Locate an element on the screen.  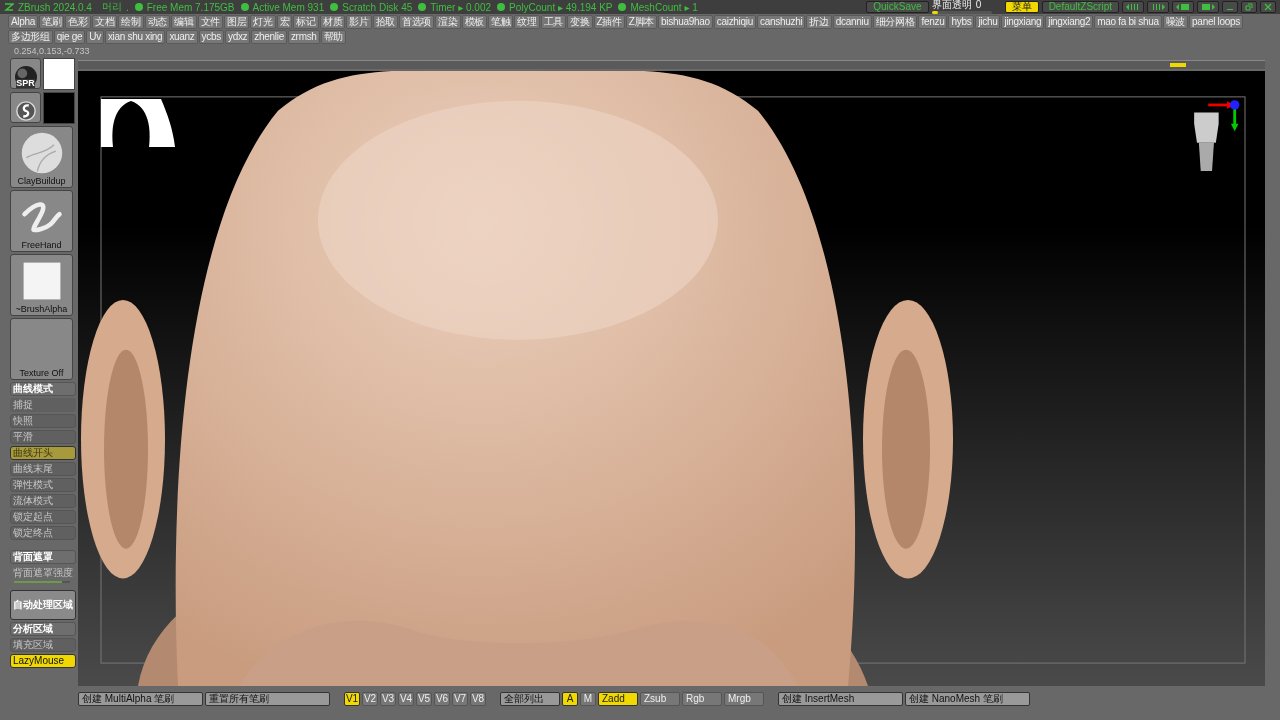
menu-item: jingxiang2 is located at coordinates (1069, 21).